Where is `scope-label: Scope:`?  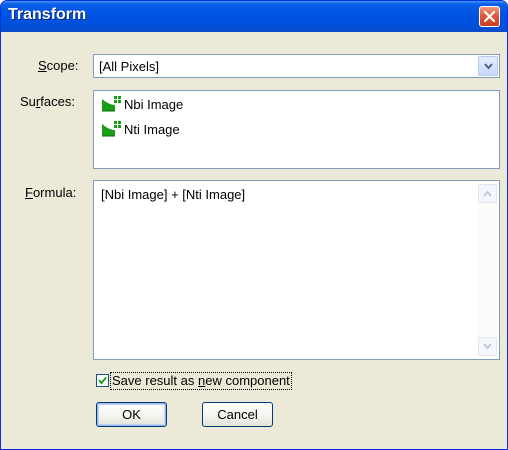
scope-label: Scope: is located at coordinates (58, 65).